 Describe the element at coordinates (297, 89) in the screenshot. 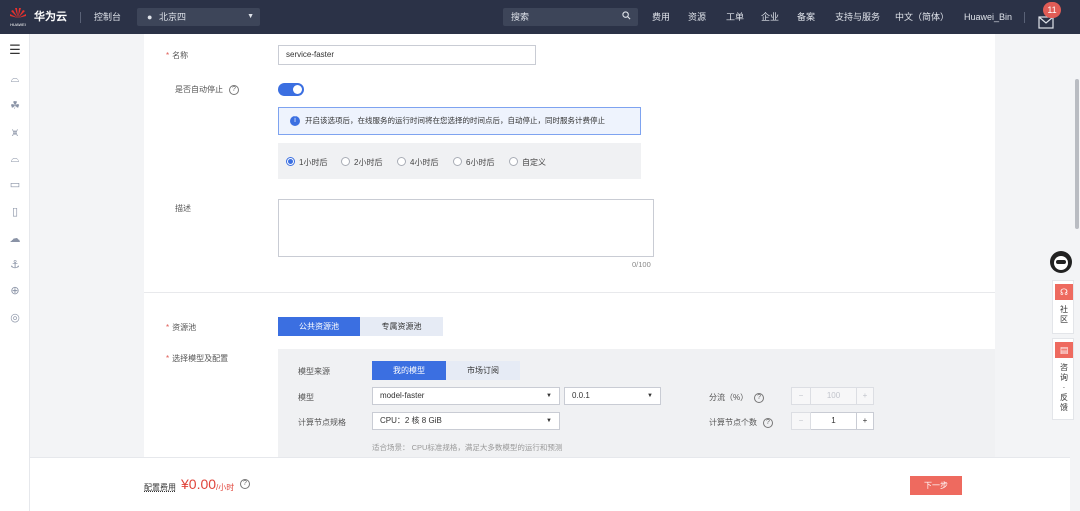

I see `toggle-knob` at that location.